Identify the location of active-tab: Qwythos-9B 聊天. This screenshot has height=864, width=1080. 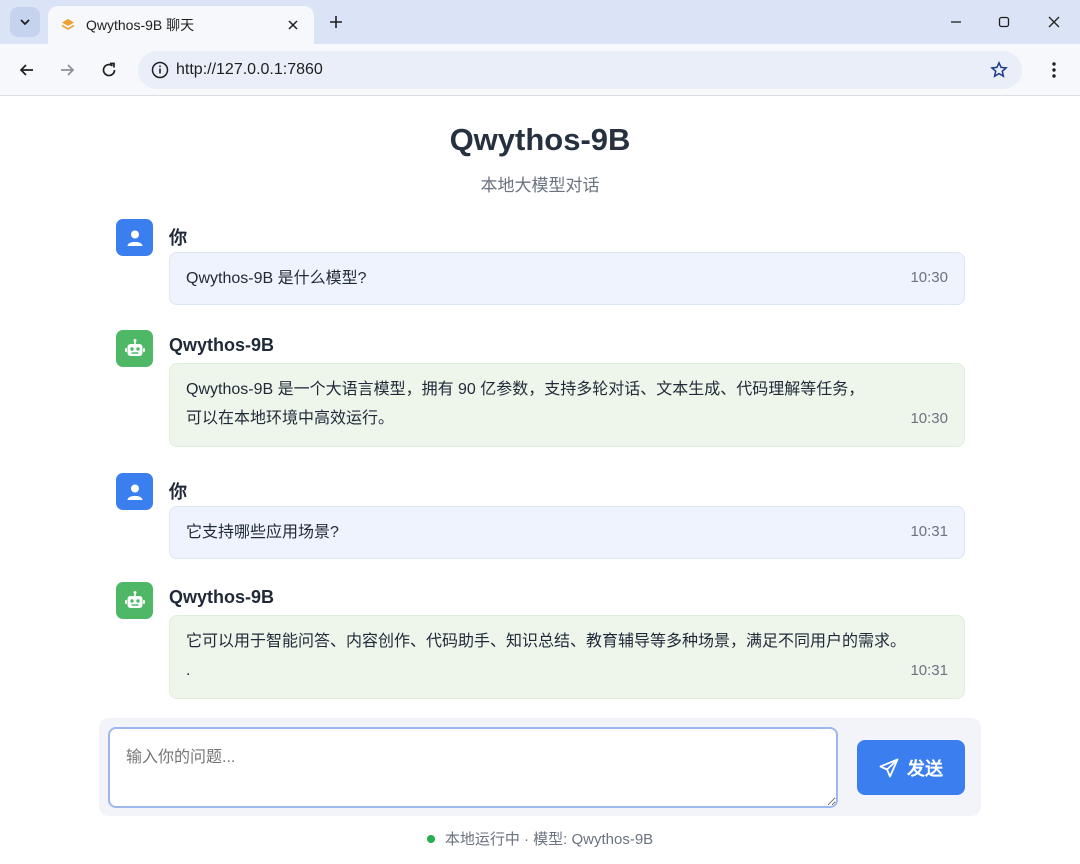
(181, 25).